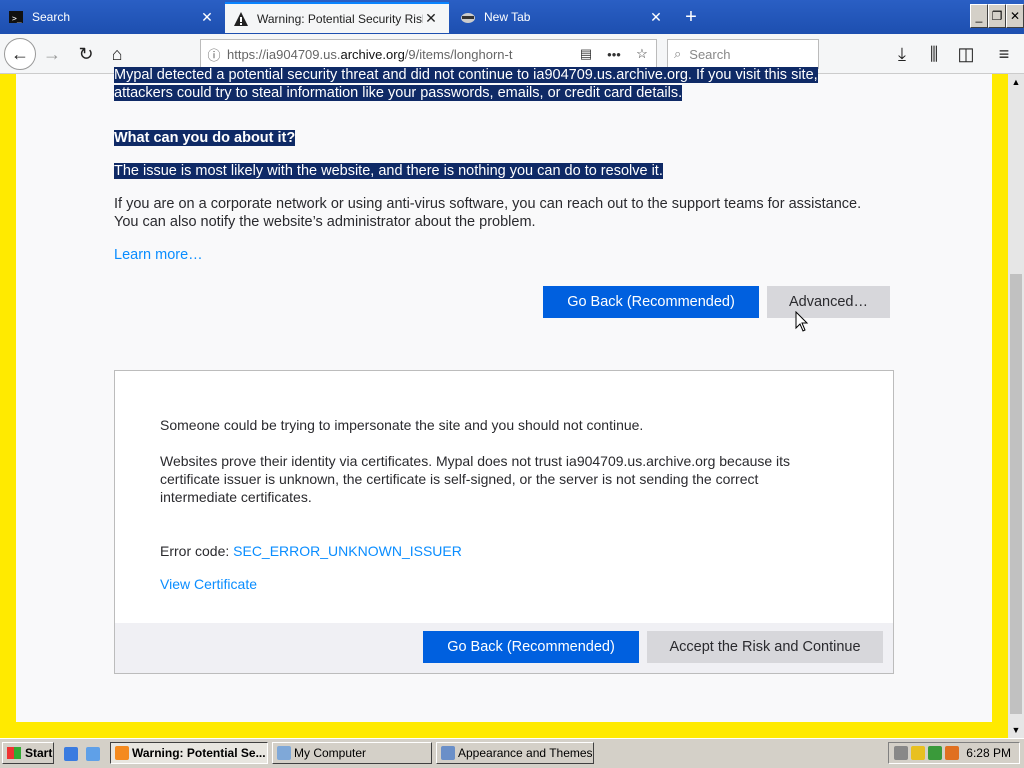 This screenshot has width=1024, height=768. Describe the element at coordinates (1004, 54) in the screenshot. I see `menu-icon: ≡` at that location.